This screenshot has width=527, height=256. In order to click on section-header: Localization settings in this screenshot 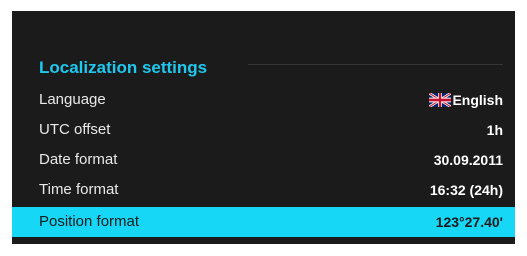, I will do `click(263, 70)`.